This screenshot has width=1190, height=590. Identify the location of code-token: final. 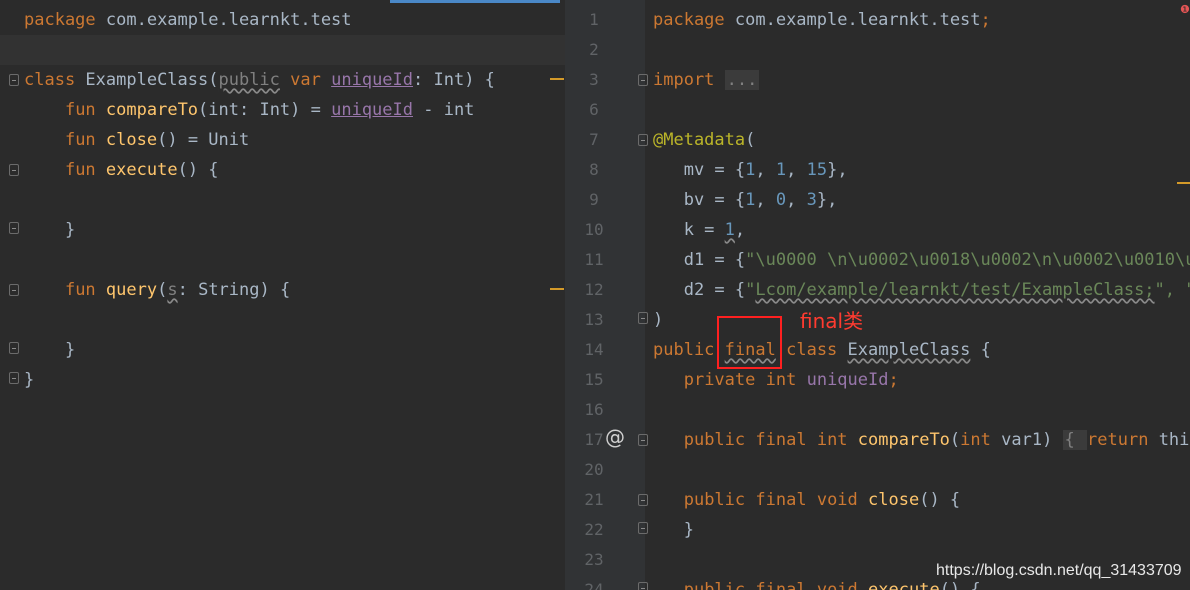
(781, 440).